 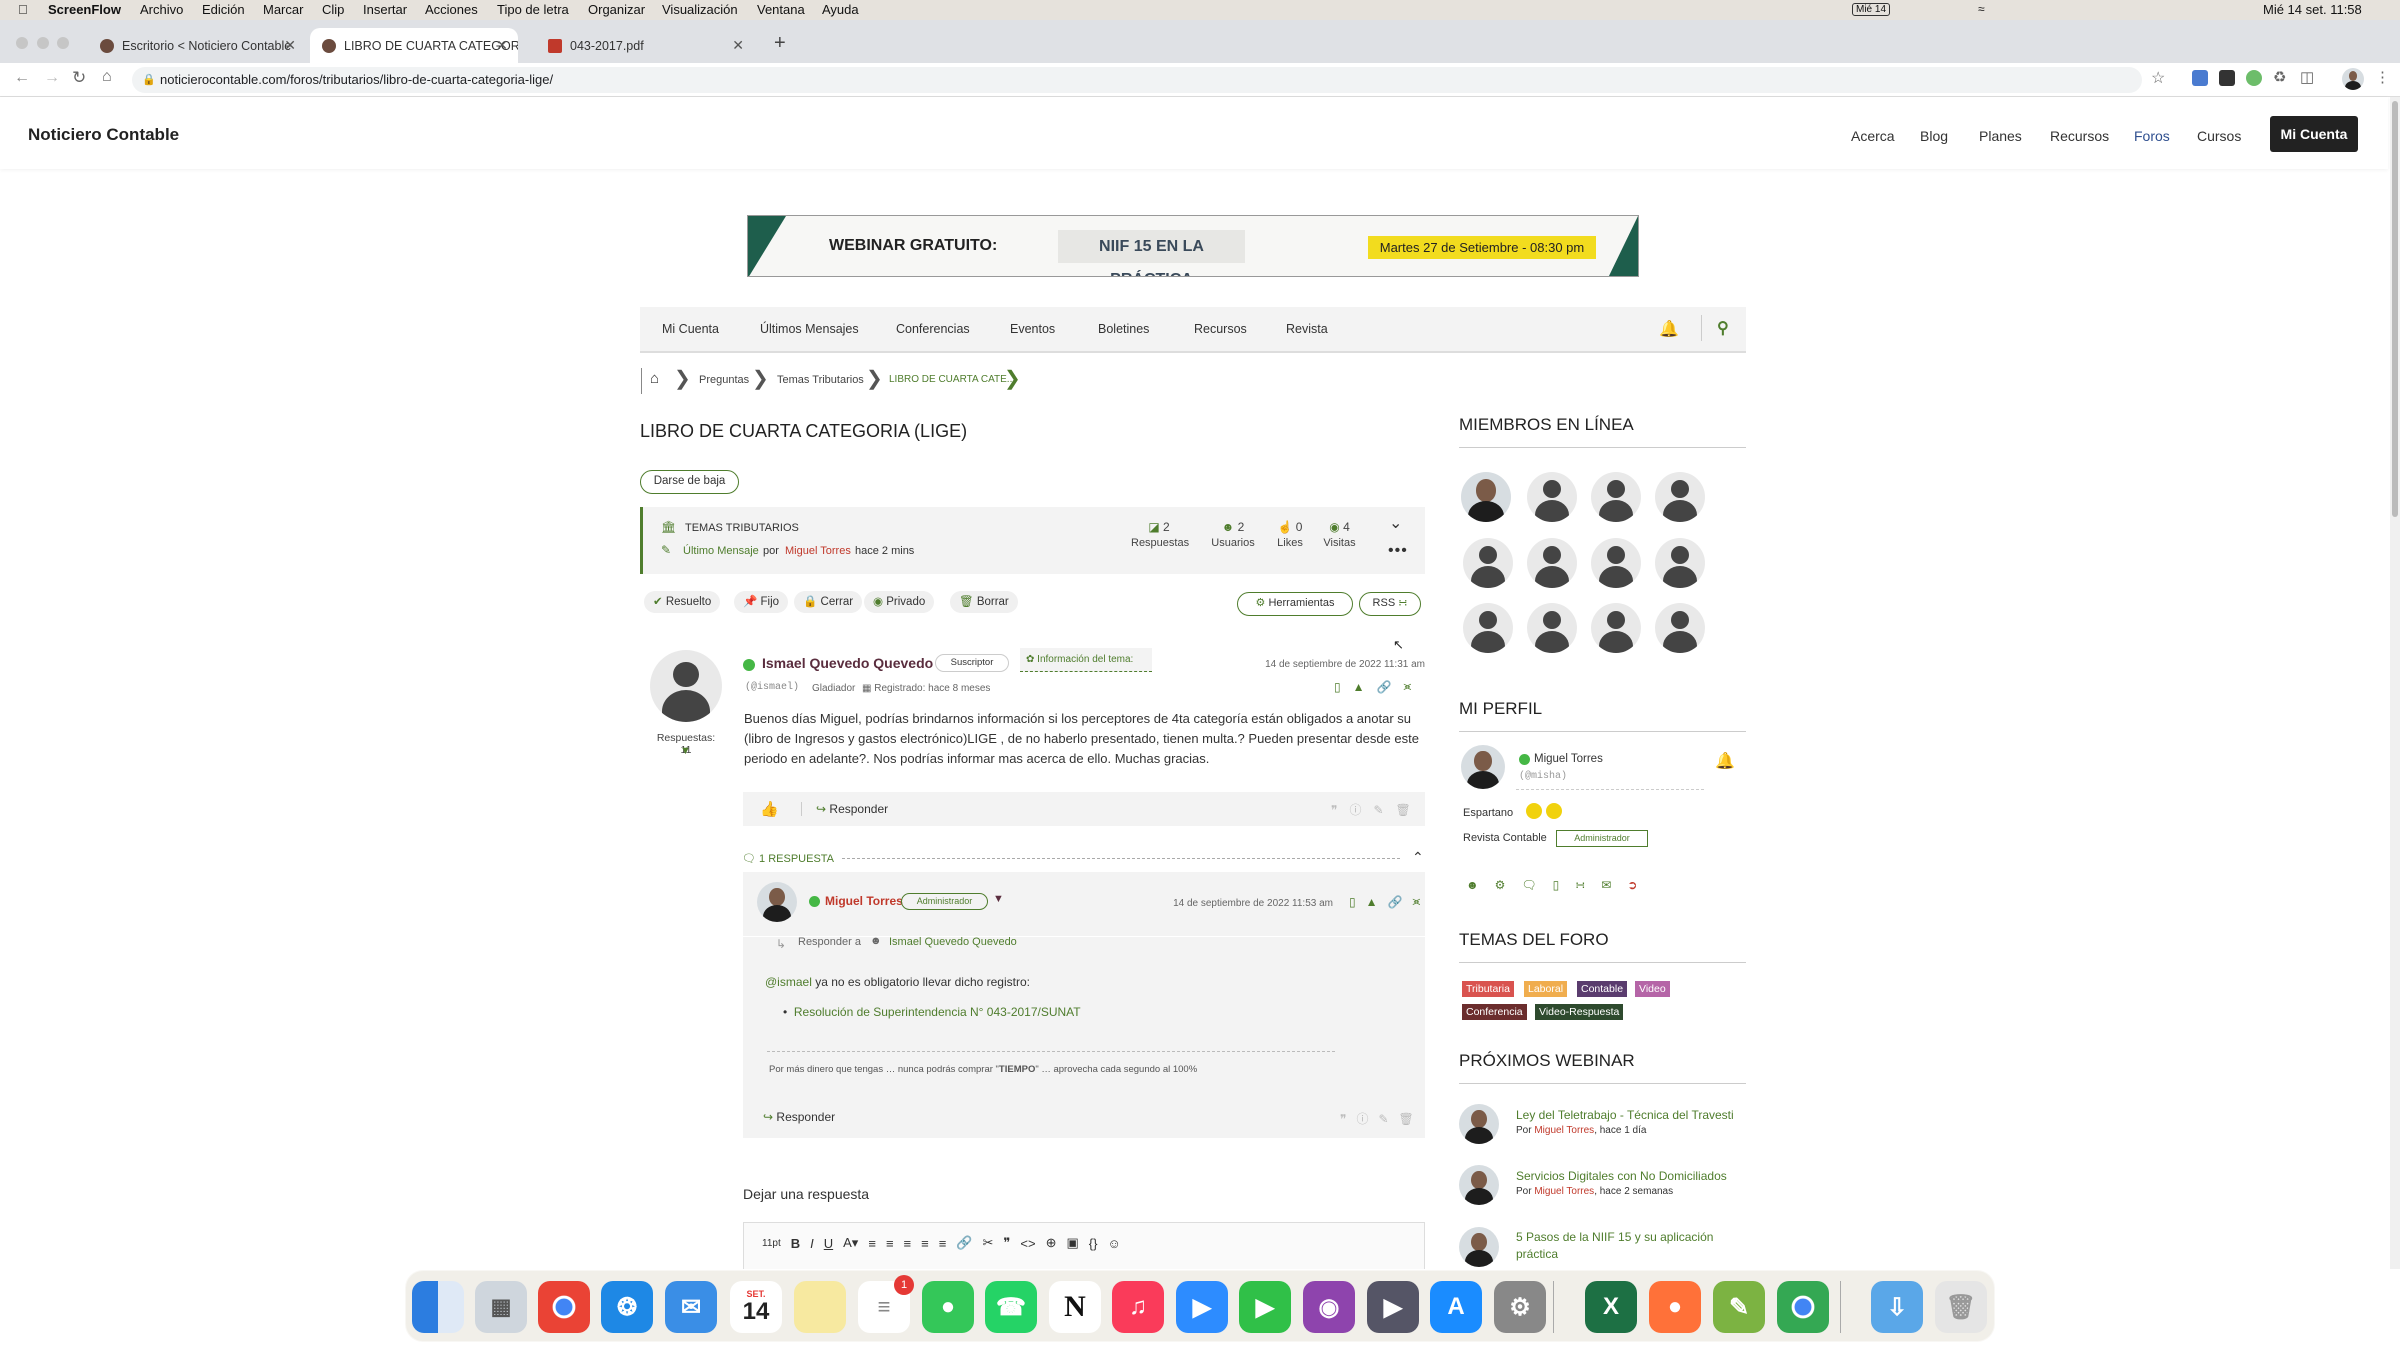 What do you see at coordinates (2000, 136) in the screenshot?
I see `nav-planes: Planes` at bounding box center [2000, 136].